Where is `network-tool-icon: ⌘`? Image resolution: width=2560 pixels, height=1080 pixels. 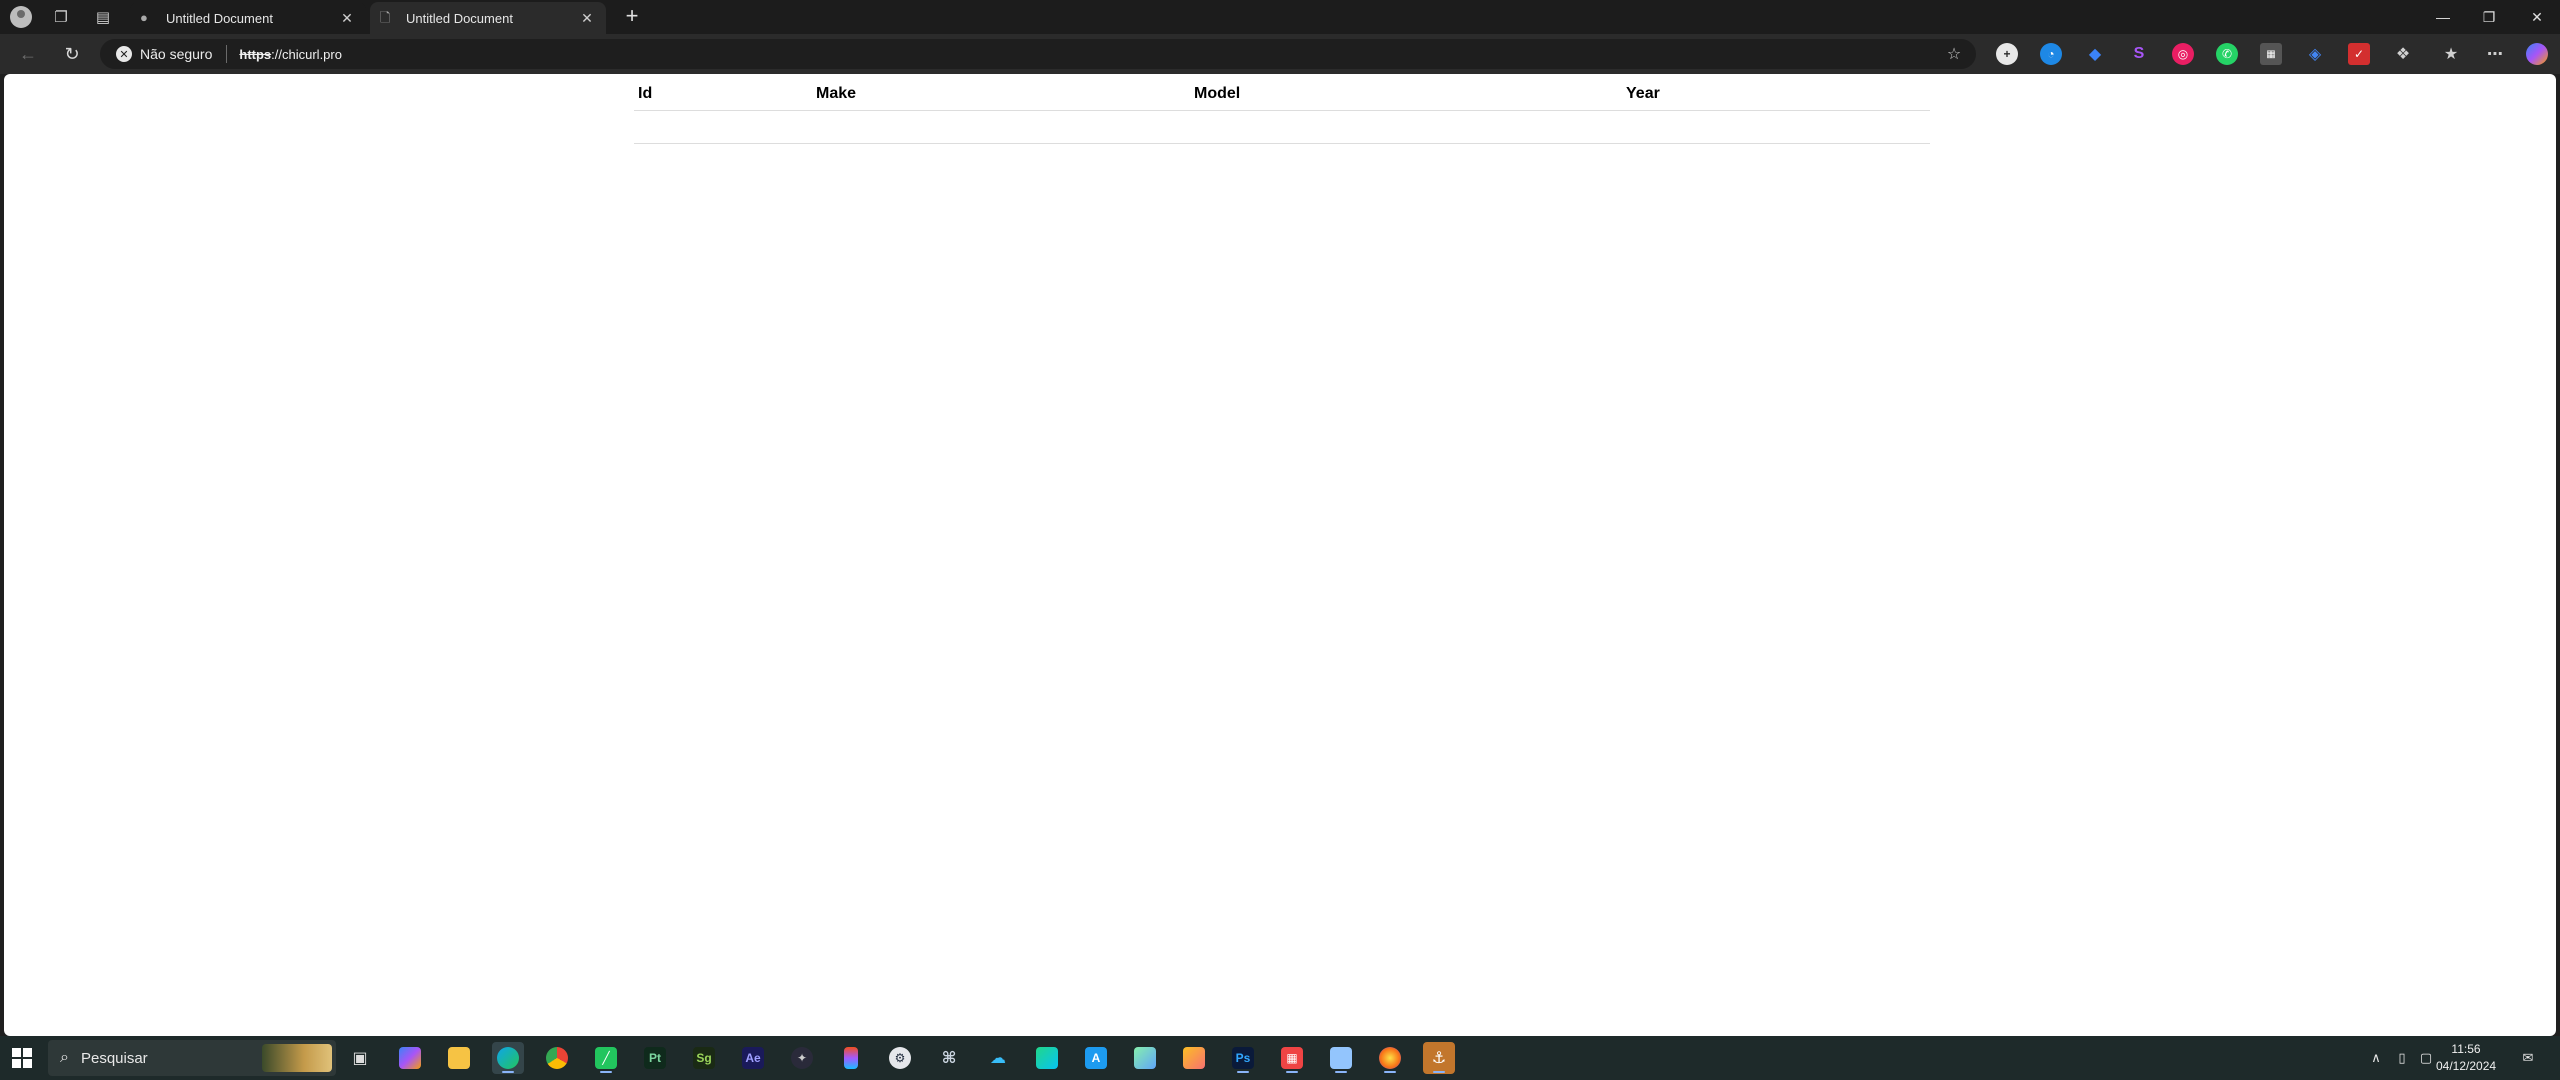
network-tool-icon: ⌘ is located at coordinates (949, 1058).